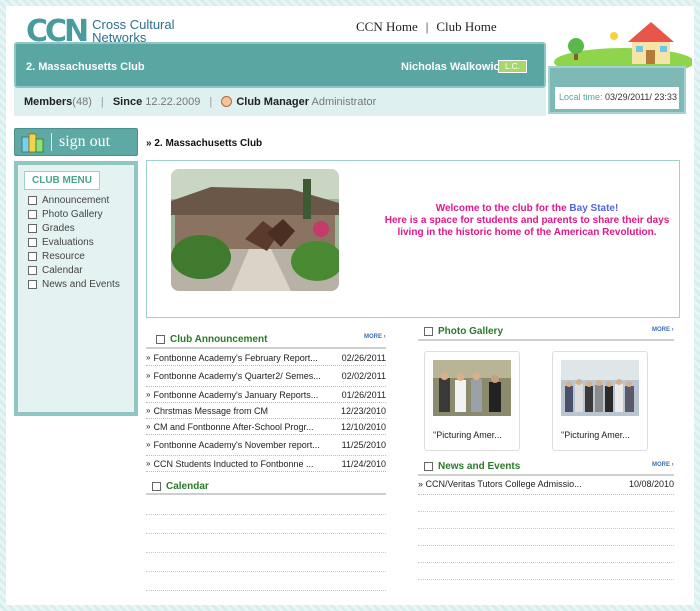  What do you see at coordinates (617, 90) in the screenshot?
I see `local-time-box: Local time: 03/29/2011/ 23:33` at bounding box center [617, 90].